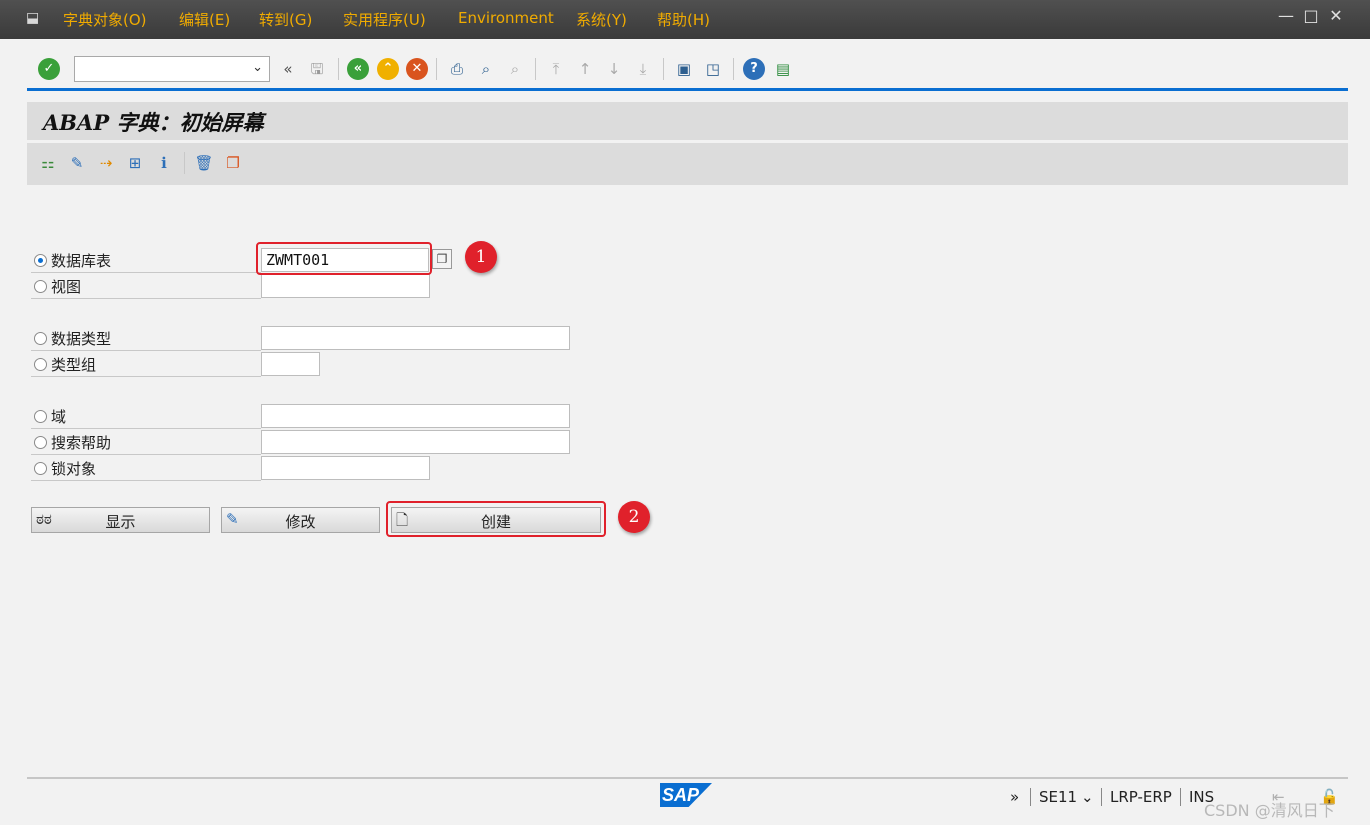  Describe the element at coordinates (49, 69) in the screenshot. I see `enter-icon: ✓` at that location.